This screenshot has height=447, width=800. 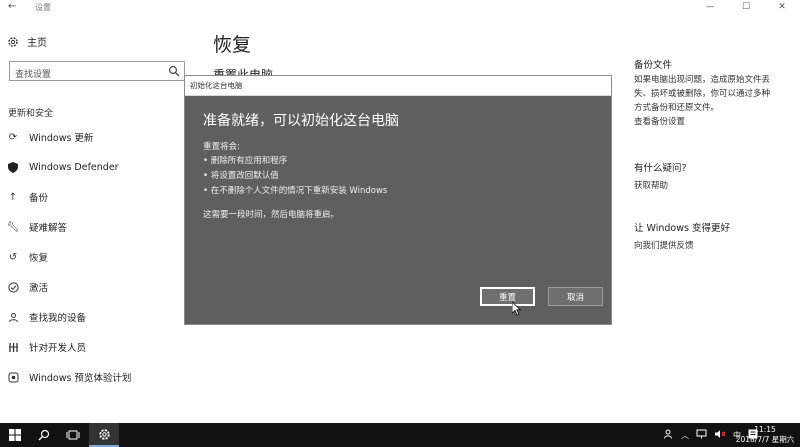 I want to click on sidebar-item-label: Windows 更新, so click(x=61, y=138).